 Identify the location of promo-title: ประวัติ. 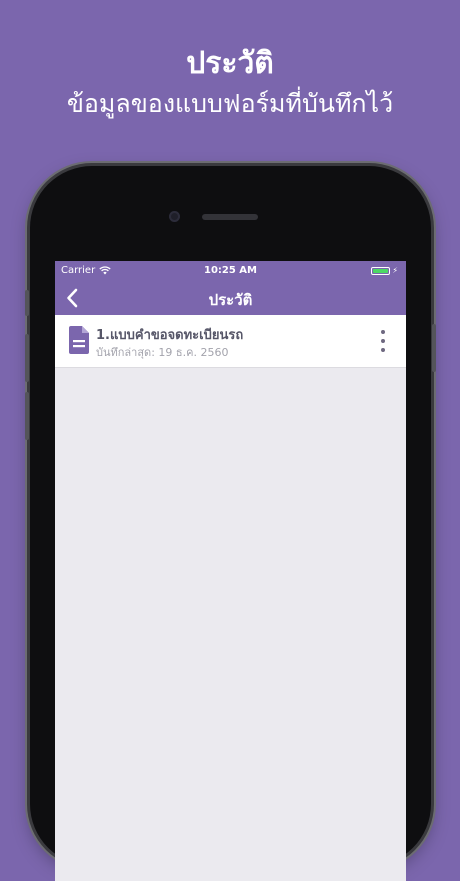
(230, 63).